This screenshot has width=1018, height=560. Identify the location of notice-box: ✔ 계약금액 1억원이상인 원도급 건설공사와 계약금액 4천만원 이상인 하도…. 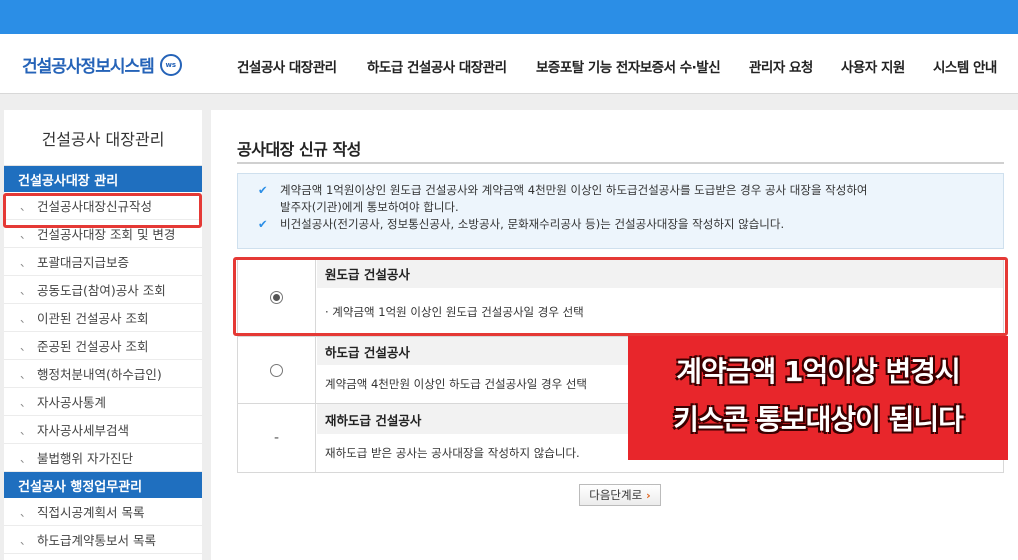
(620, 211).